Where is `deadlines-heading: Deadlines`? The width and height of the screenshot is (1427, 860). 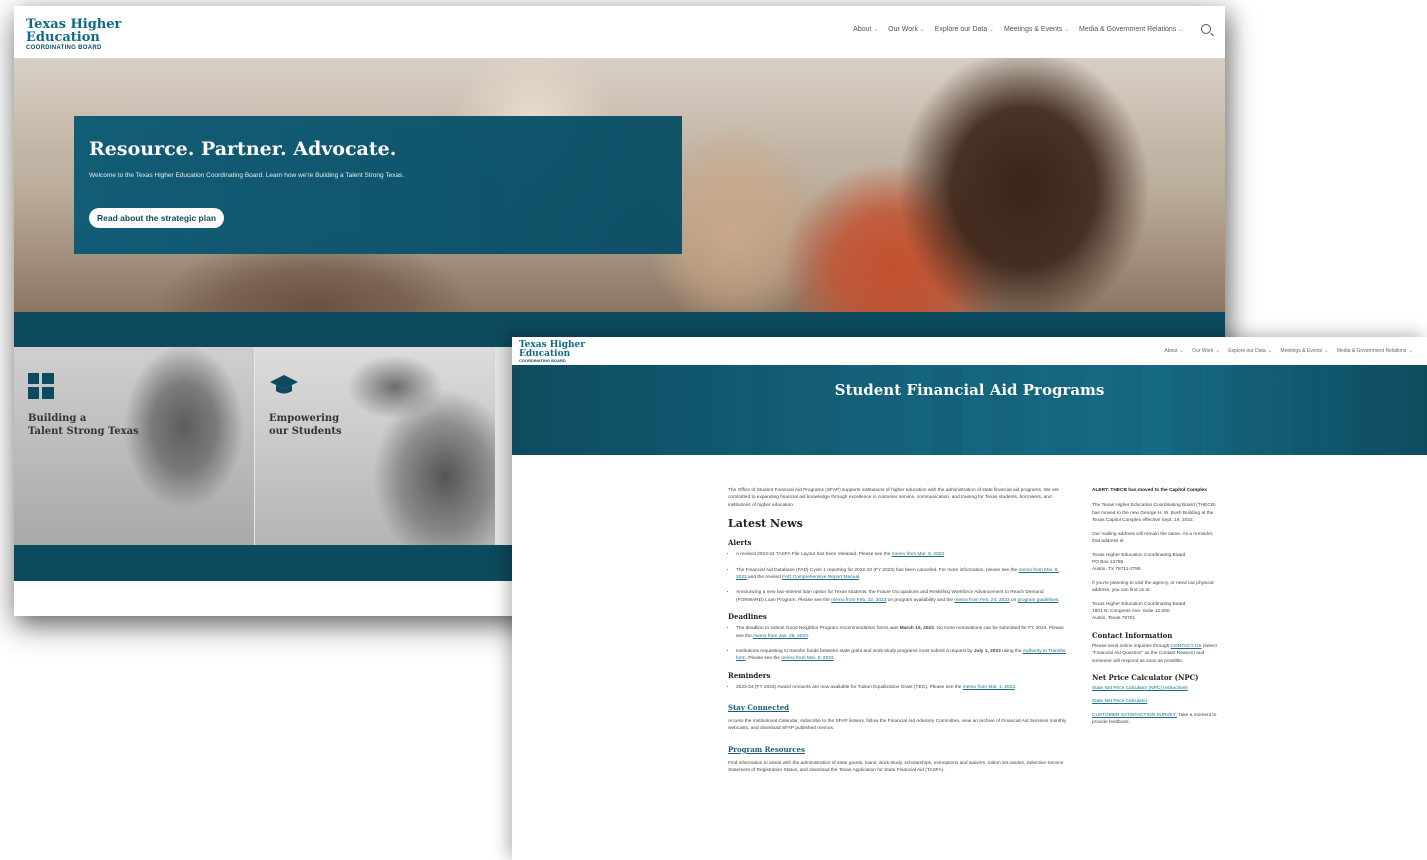 deadlines-heading: Deadlines is located at coordinates (747, 617).